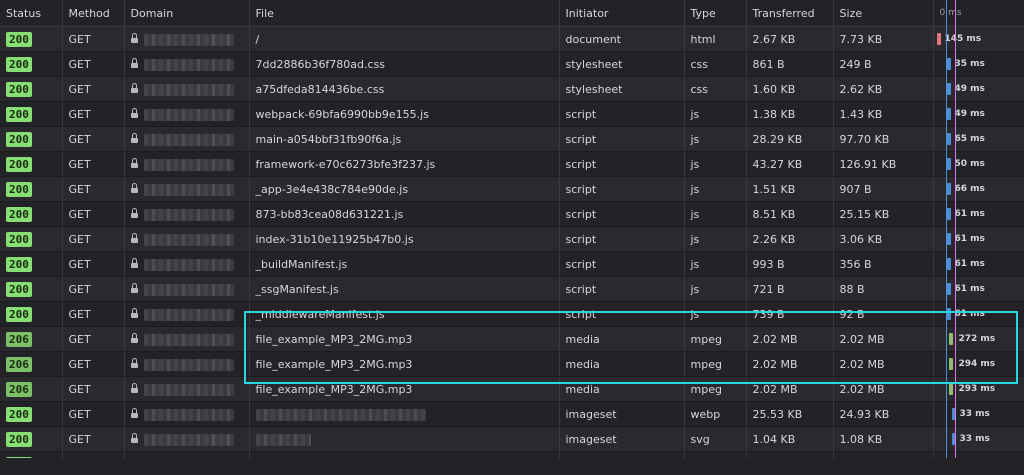  Describe the element at coordinates (946, 230) in the screenshot. I see `dom-content-loaded-line` at that location.